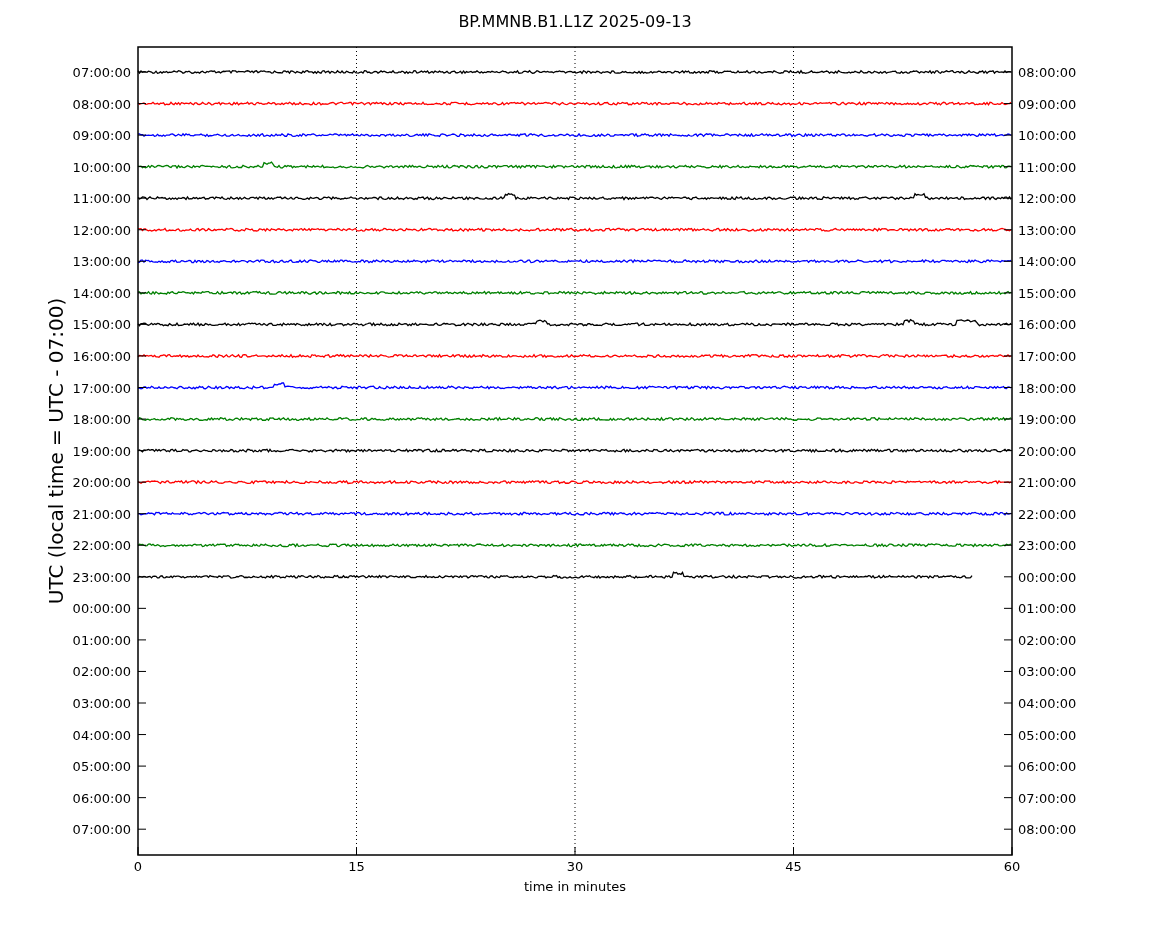 This screenshot has width=1150, height=950. I want to click on x-tick-label: 15, so click(356, 866).